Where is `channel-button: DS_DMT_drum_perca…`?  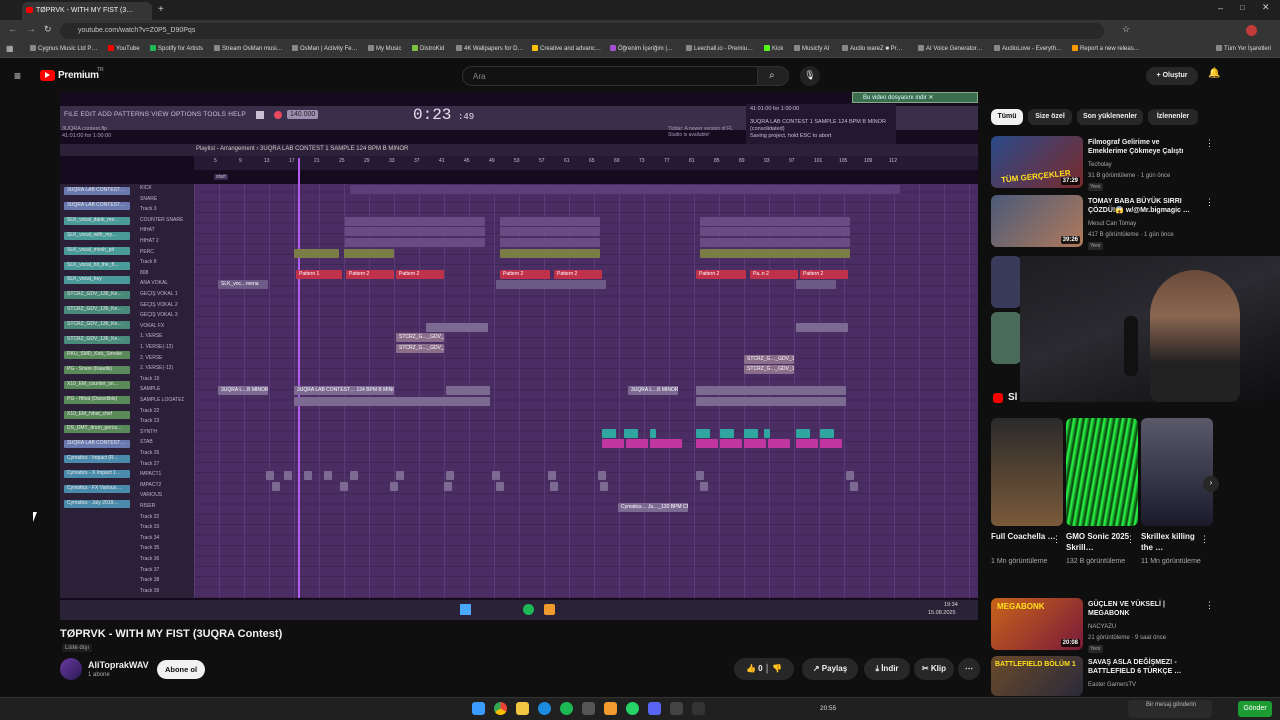
channel-button: DS_DMT_drum_perca… is located at coordinates (97, 429).